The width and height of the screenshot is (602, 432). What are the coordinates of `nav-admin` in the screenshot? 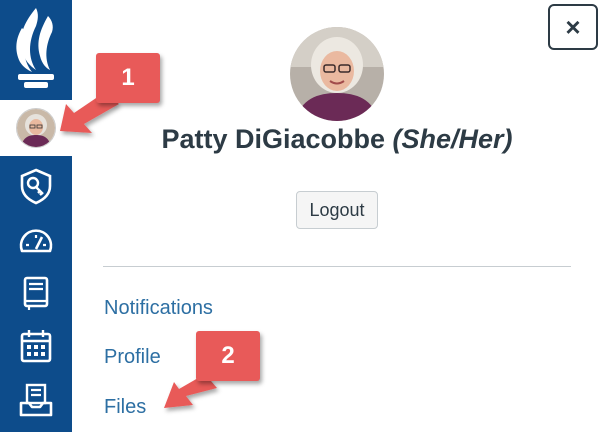 It's located at (36, 186).